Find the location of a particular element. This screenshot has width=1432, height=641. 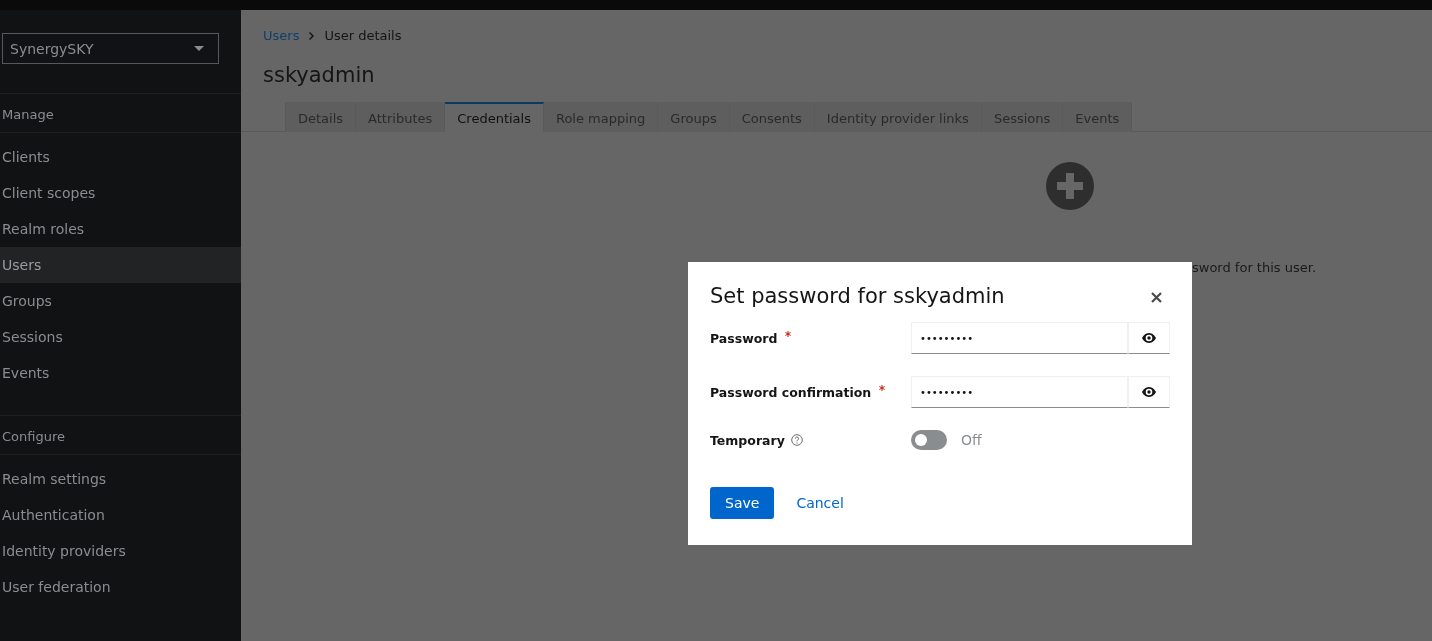

nav-item: Authentication is located at coordinates (120, 515).